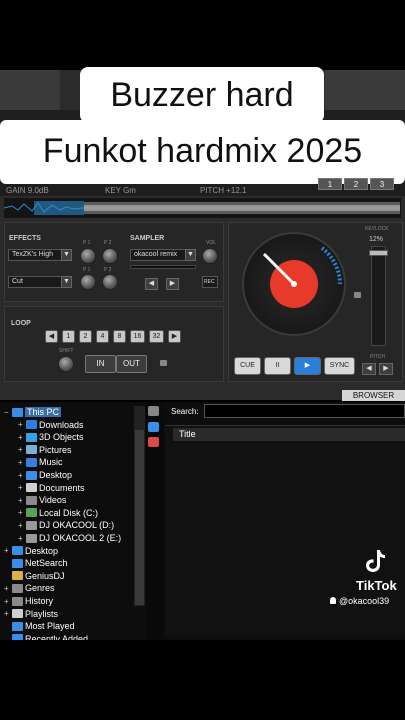 Image resolution: width=405 pixels, height=720 pixels. What do you see at coordinates (139, 517) in the screenshot?
I see `tree-scroll-thumb` at bounding box center [139, 517].